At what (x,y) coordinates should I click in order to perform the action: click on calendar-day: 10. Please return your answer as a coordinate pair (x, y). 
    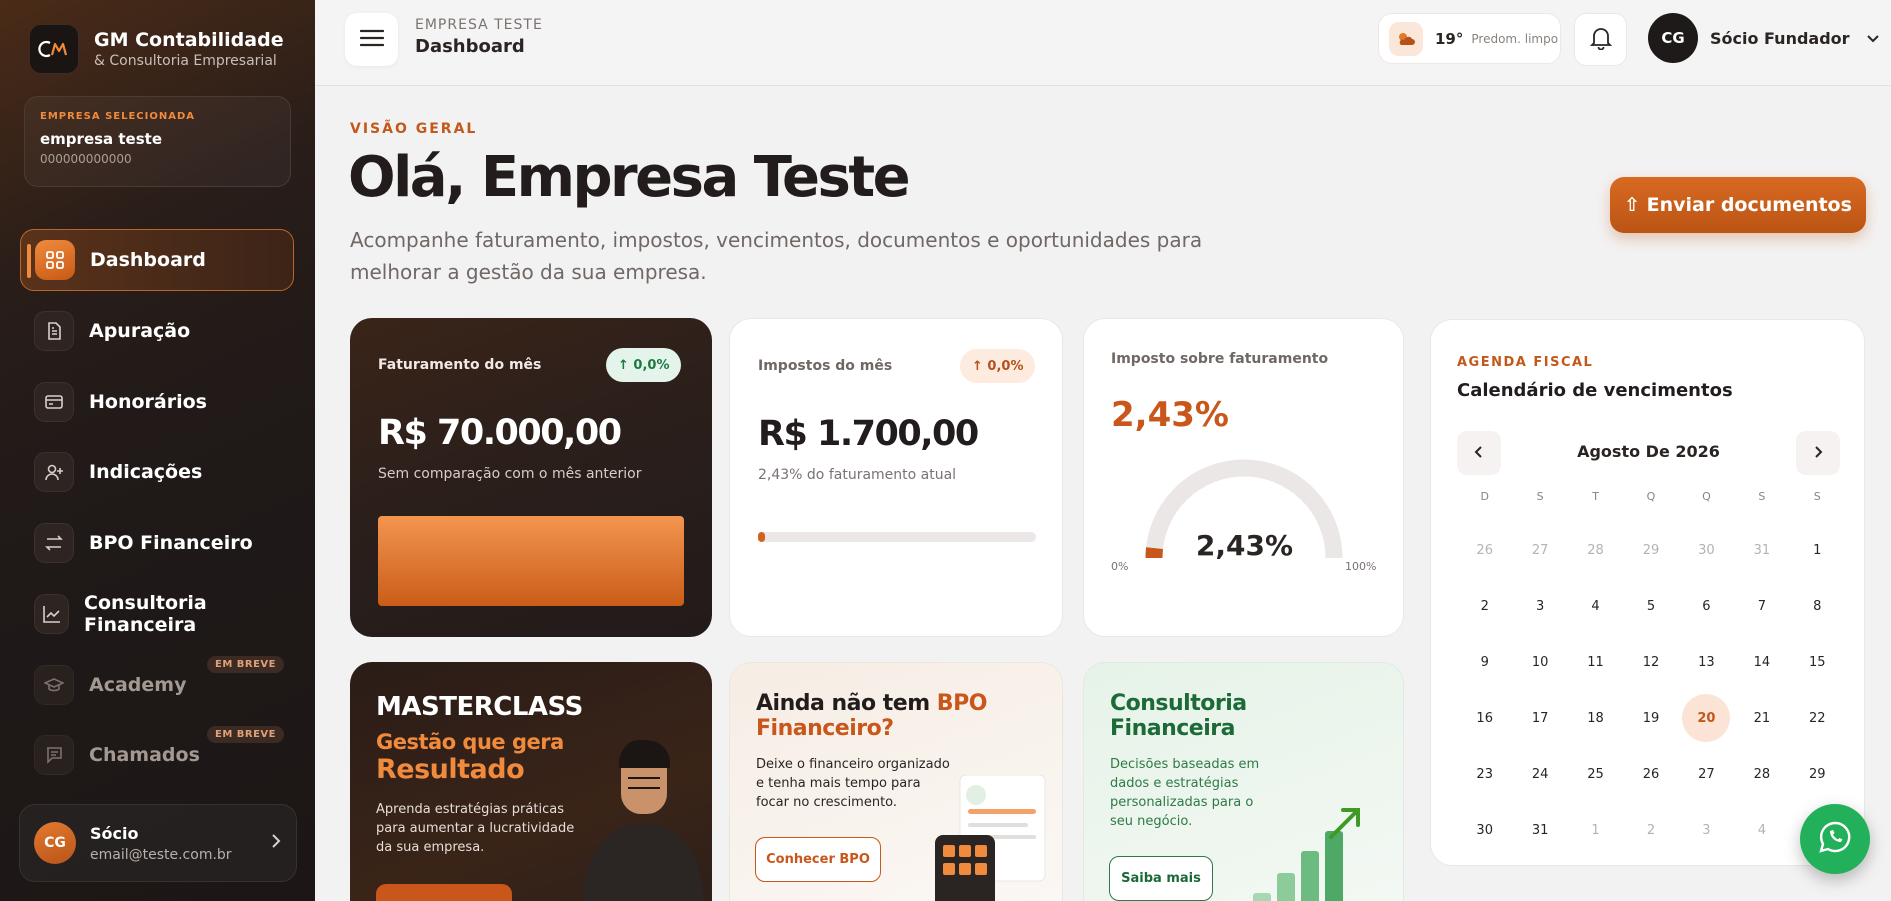
    Looking at the image, I should click on (1539, 662).